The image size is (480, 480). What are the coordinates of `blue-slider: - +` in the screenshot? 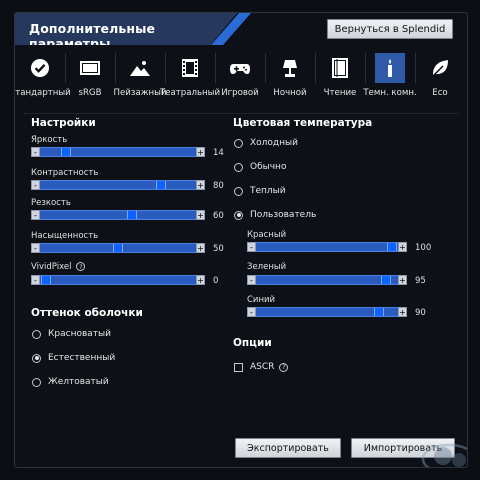 It's located at (327, 312).